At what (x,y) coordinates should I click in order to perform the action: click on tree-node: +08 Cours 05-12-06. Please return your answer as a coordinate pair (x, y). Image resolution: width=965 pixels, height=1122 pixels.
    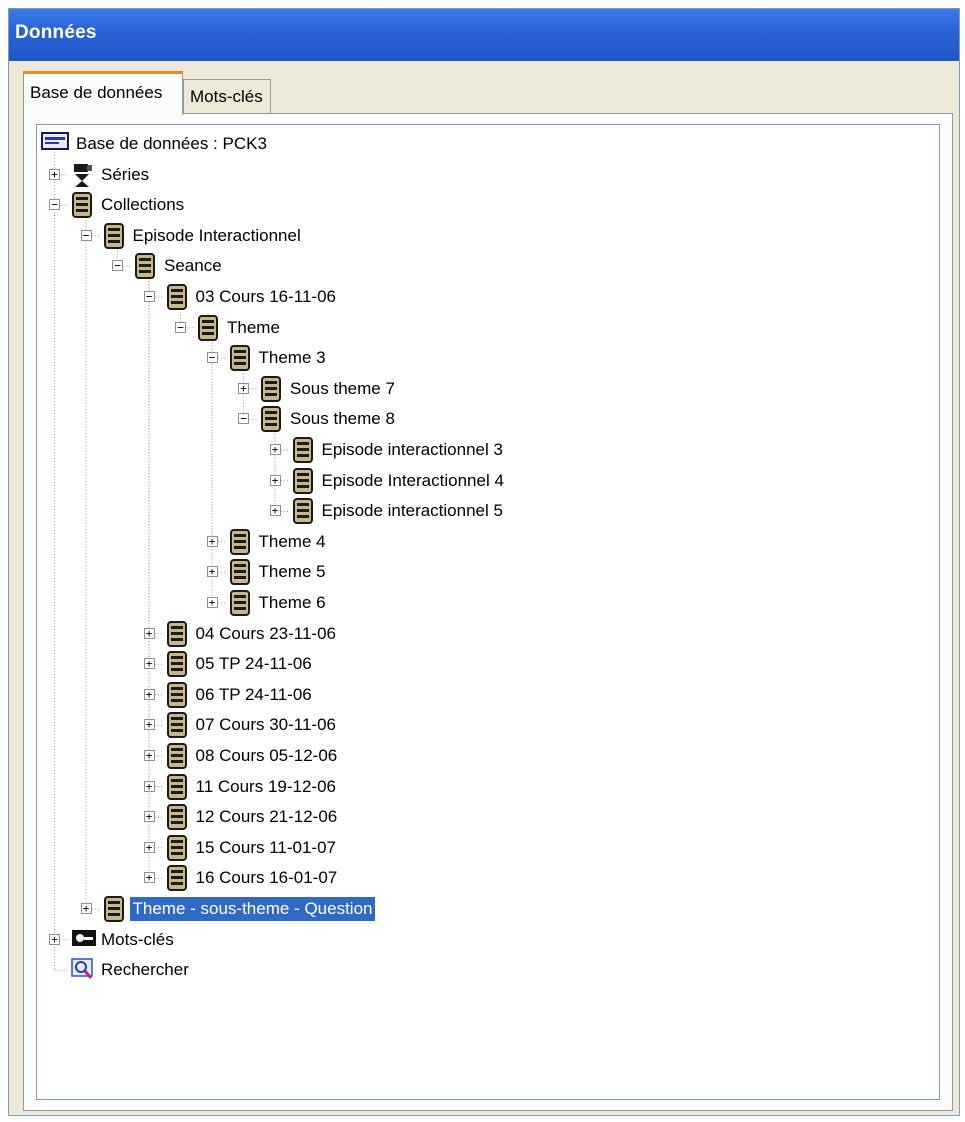
    Looking at the image, I should click on (487, 756).